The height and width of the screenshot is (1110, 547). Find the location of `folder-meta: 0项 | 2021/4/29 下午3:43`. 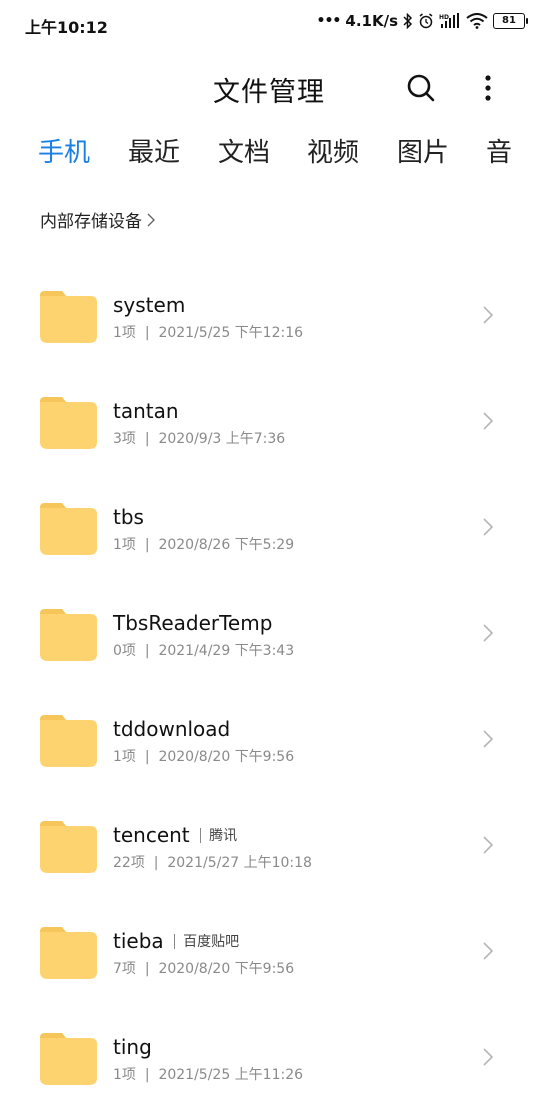

folder-meta: 0项 | 2021/4/29 下午3:43 is located at coordinates (204, 651).